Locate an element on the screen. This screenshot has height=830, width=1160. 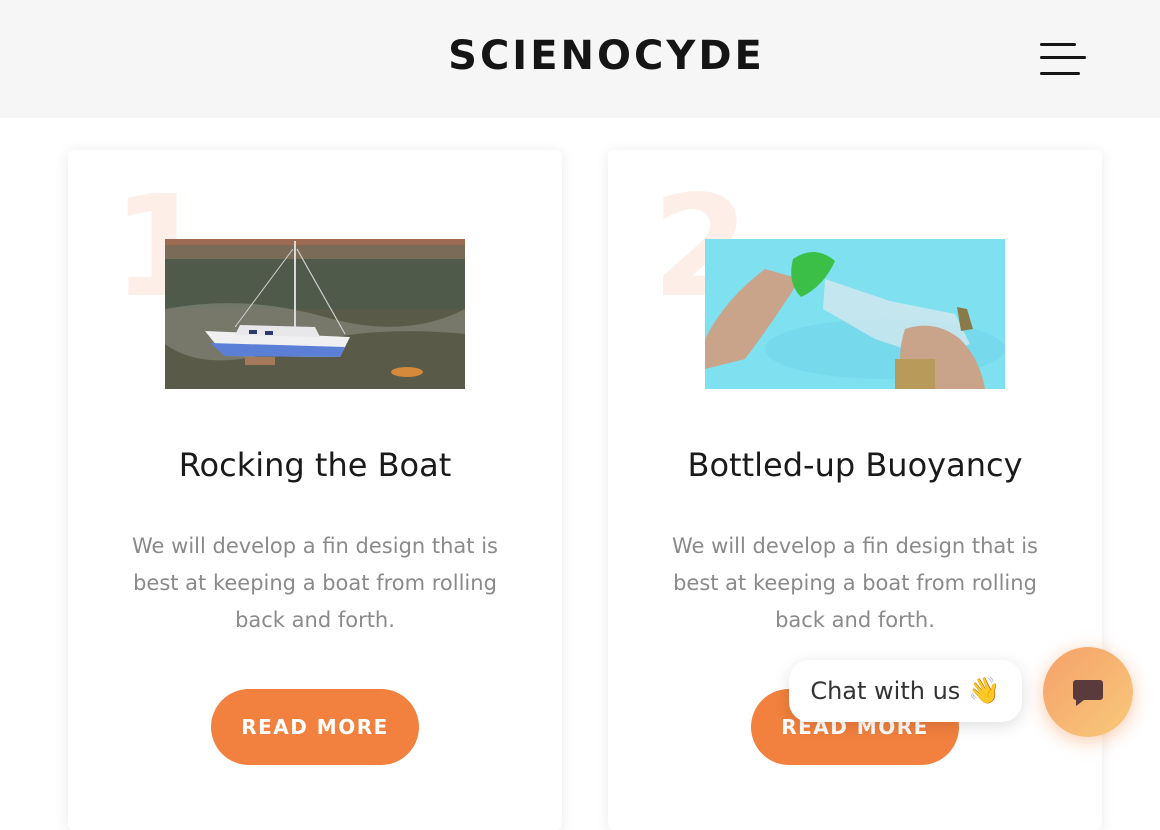
read-more-button: READ MORE is located at coordinates (315, 727).